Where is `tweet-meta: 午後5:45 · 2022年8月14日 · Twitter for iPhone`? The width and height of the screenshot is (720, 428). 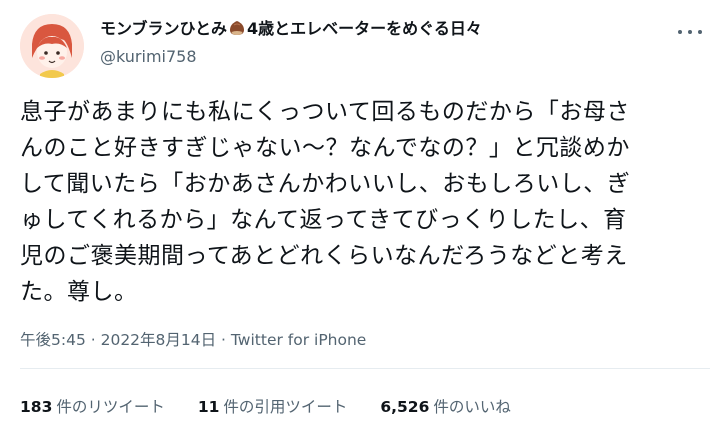
tweet-meta: 午後5:45 · 2022年8月14日 · Twitter for iPhone is located at coordinates (193, 339).